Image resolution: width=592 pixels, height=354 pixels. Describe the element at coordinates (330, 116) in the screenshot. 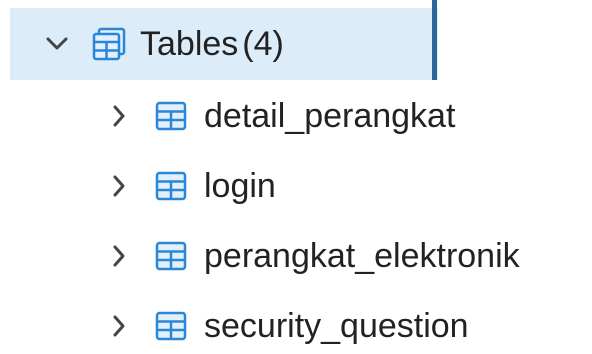

I see `table-name-label: detail_perangkat` at that location.